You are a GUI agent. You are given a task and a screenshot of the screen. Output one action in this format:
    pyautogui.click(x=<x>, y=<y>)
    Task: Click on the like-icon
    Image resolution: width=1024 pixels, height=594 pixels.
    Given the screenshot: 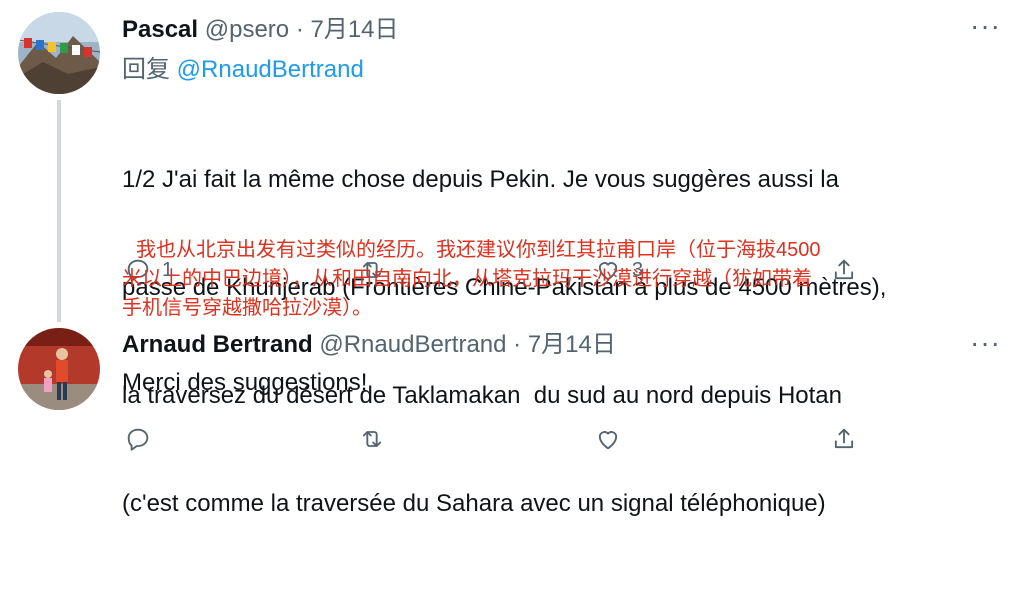 What is the action you would take?
    pyautogui.click(x=608, y=440)
    